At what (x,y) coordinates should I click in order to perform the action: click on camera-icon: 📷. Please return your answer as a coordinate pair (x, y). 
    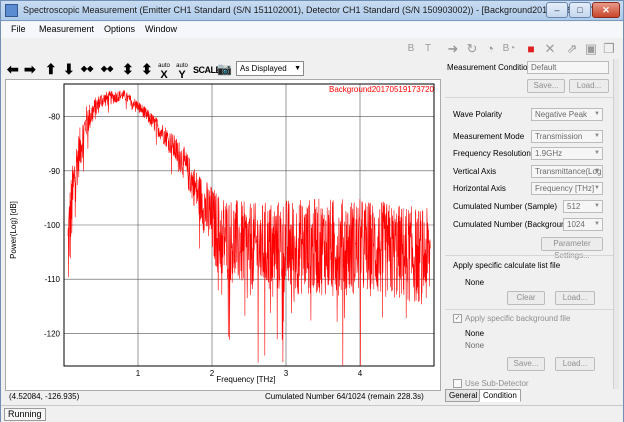
    Looking at the image, I should click on (224, 69).